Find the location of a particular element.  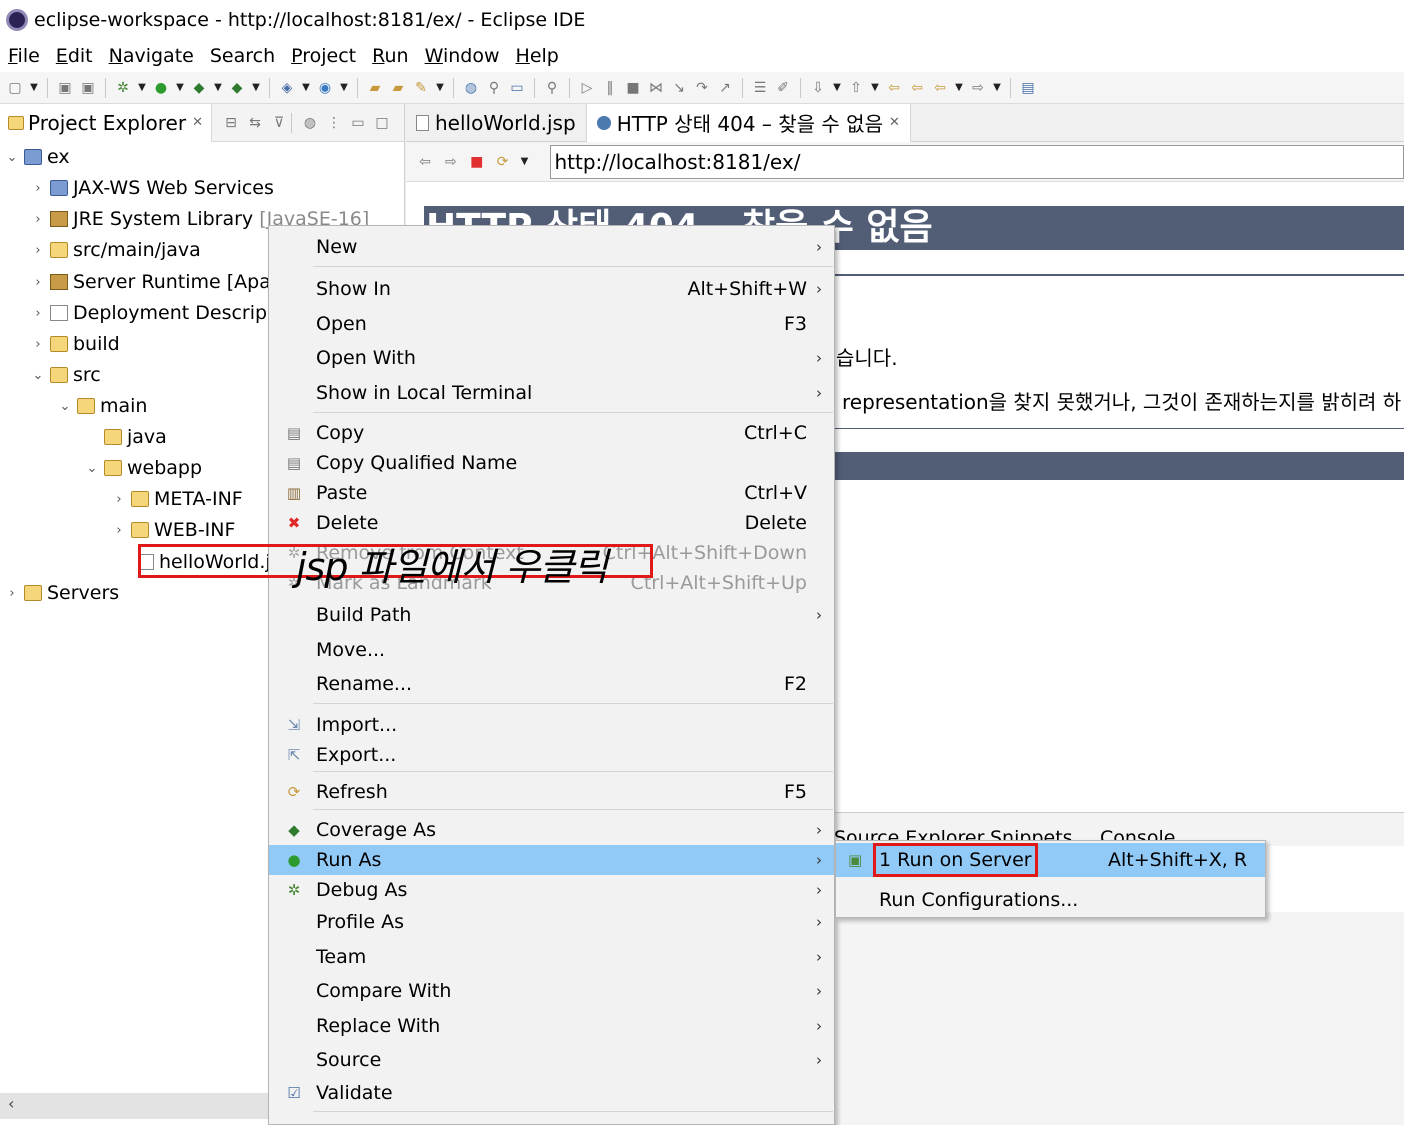

disconnect-icon: ⋈ is located at coordinates (656, 88).